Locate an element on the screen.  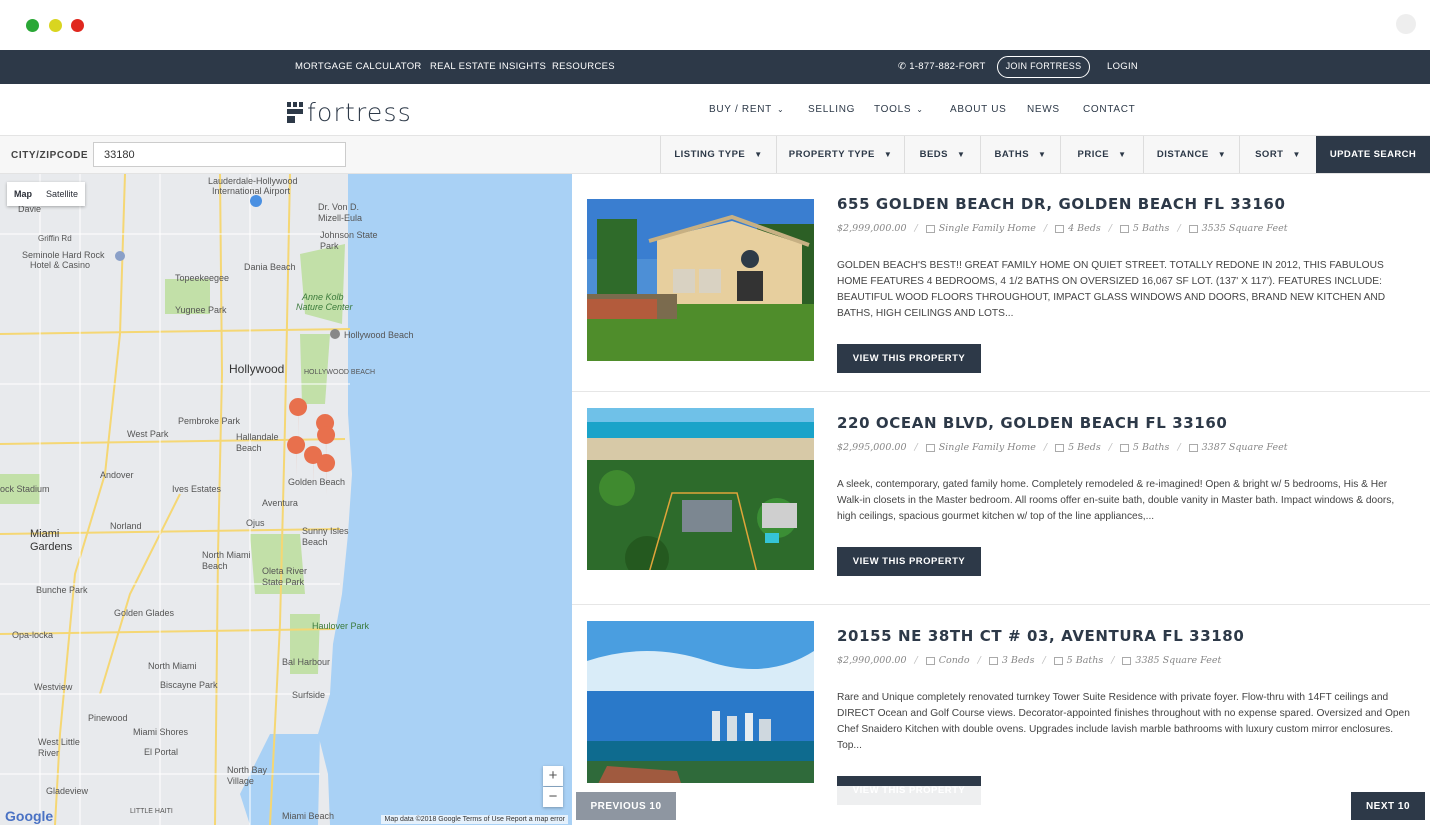
listing-title: 20155 NE 38TH CT # 03, AVENTURA FL 33180 is located at coordinates (1040, 636).